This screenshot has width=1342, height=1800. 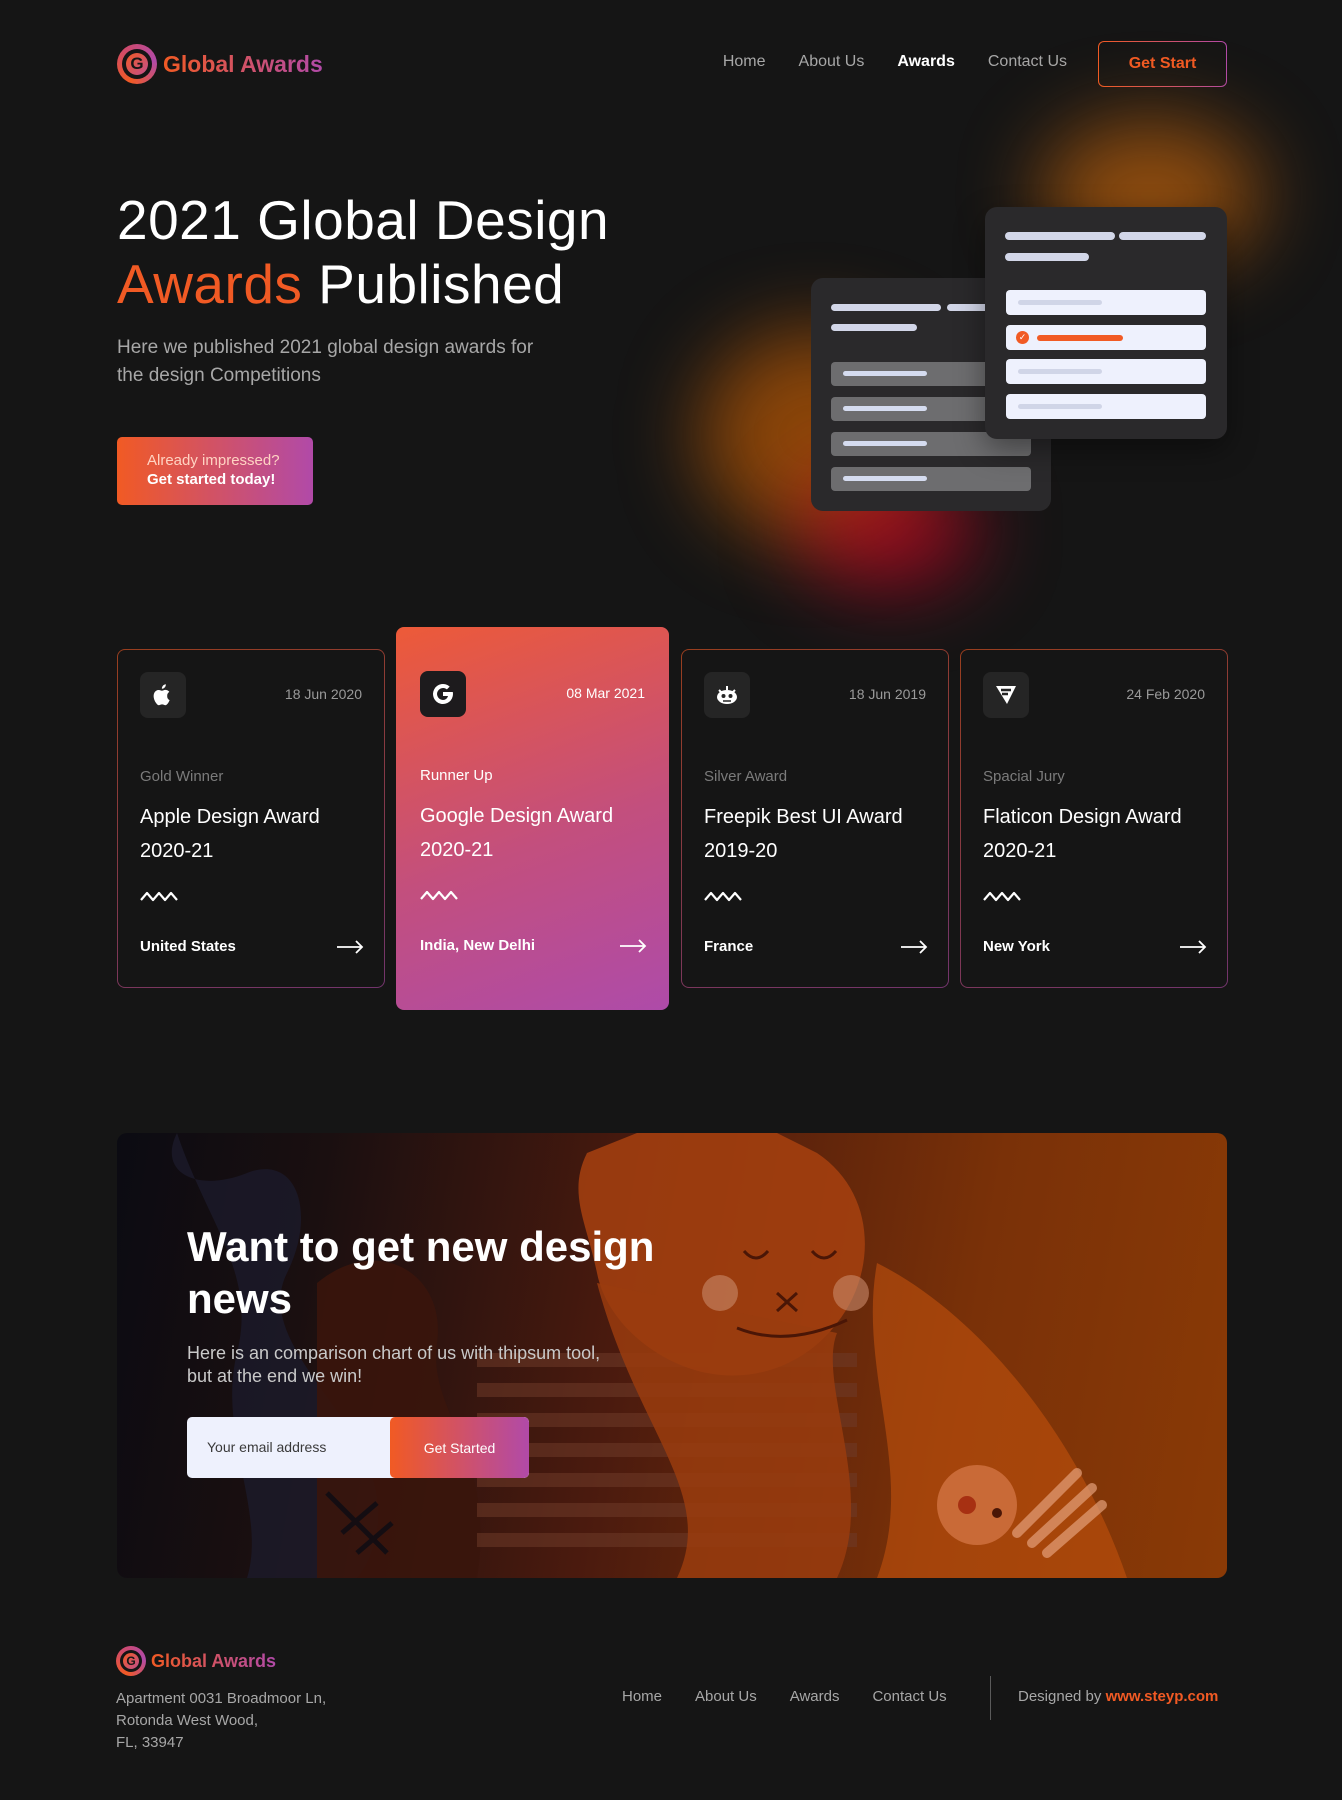 I want to click on get-start-button: Get Start, so click(x=1162, y=64).